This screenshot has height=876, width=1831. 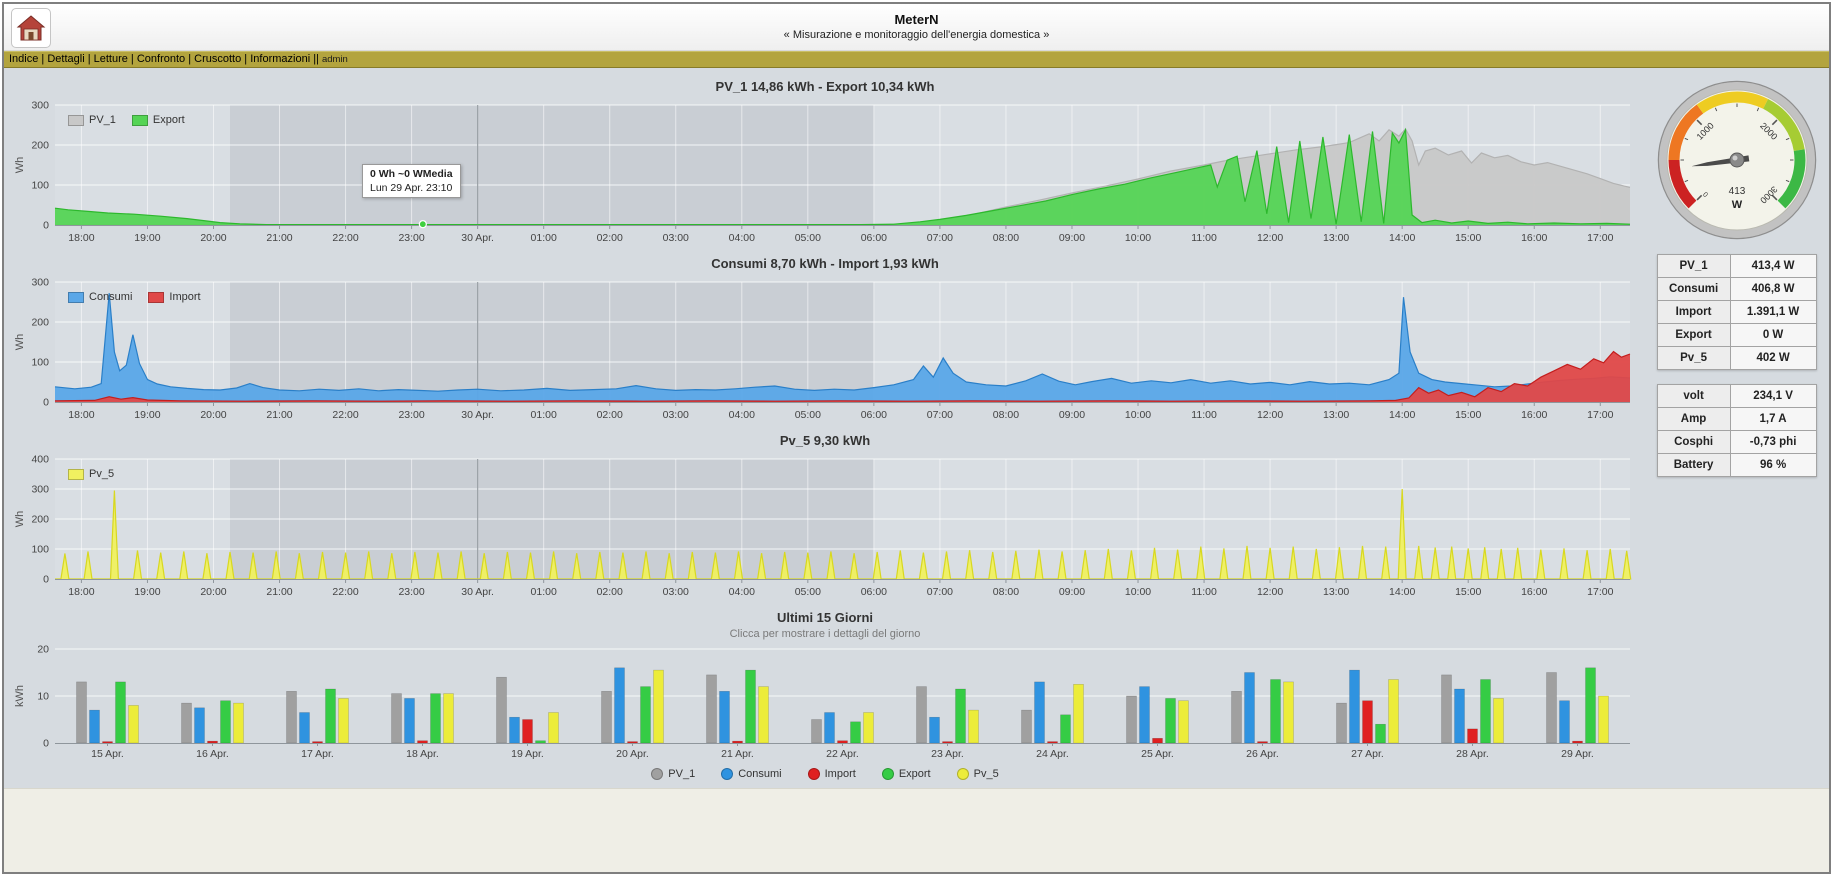 I want to click on bar-group-19-apr-, so click(x=527, y=710).